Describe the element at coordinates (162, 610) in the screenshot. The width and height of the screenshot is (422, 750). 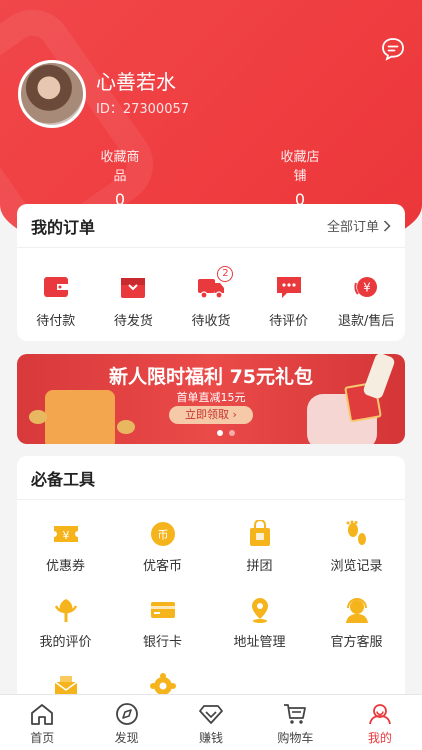
I see `bank-card-icon` at that location.